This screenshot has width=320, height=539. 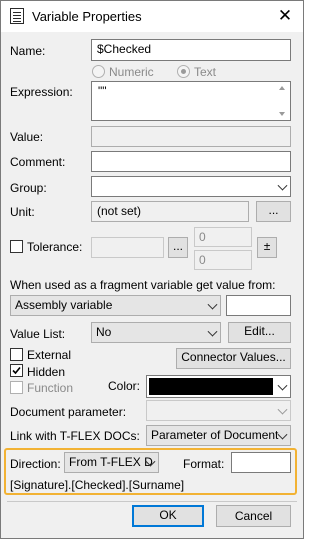 What do you see at coordinates (253, 516) in the screenshot?
I see `cancel-button: Cancel` at bounding box center [253, 516].